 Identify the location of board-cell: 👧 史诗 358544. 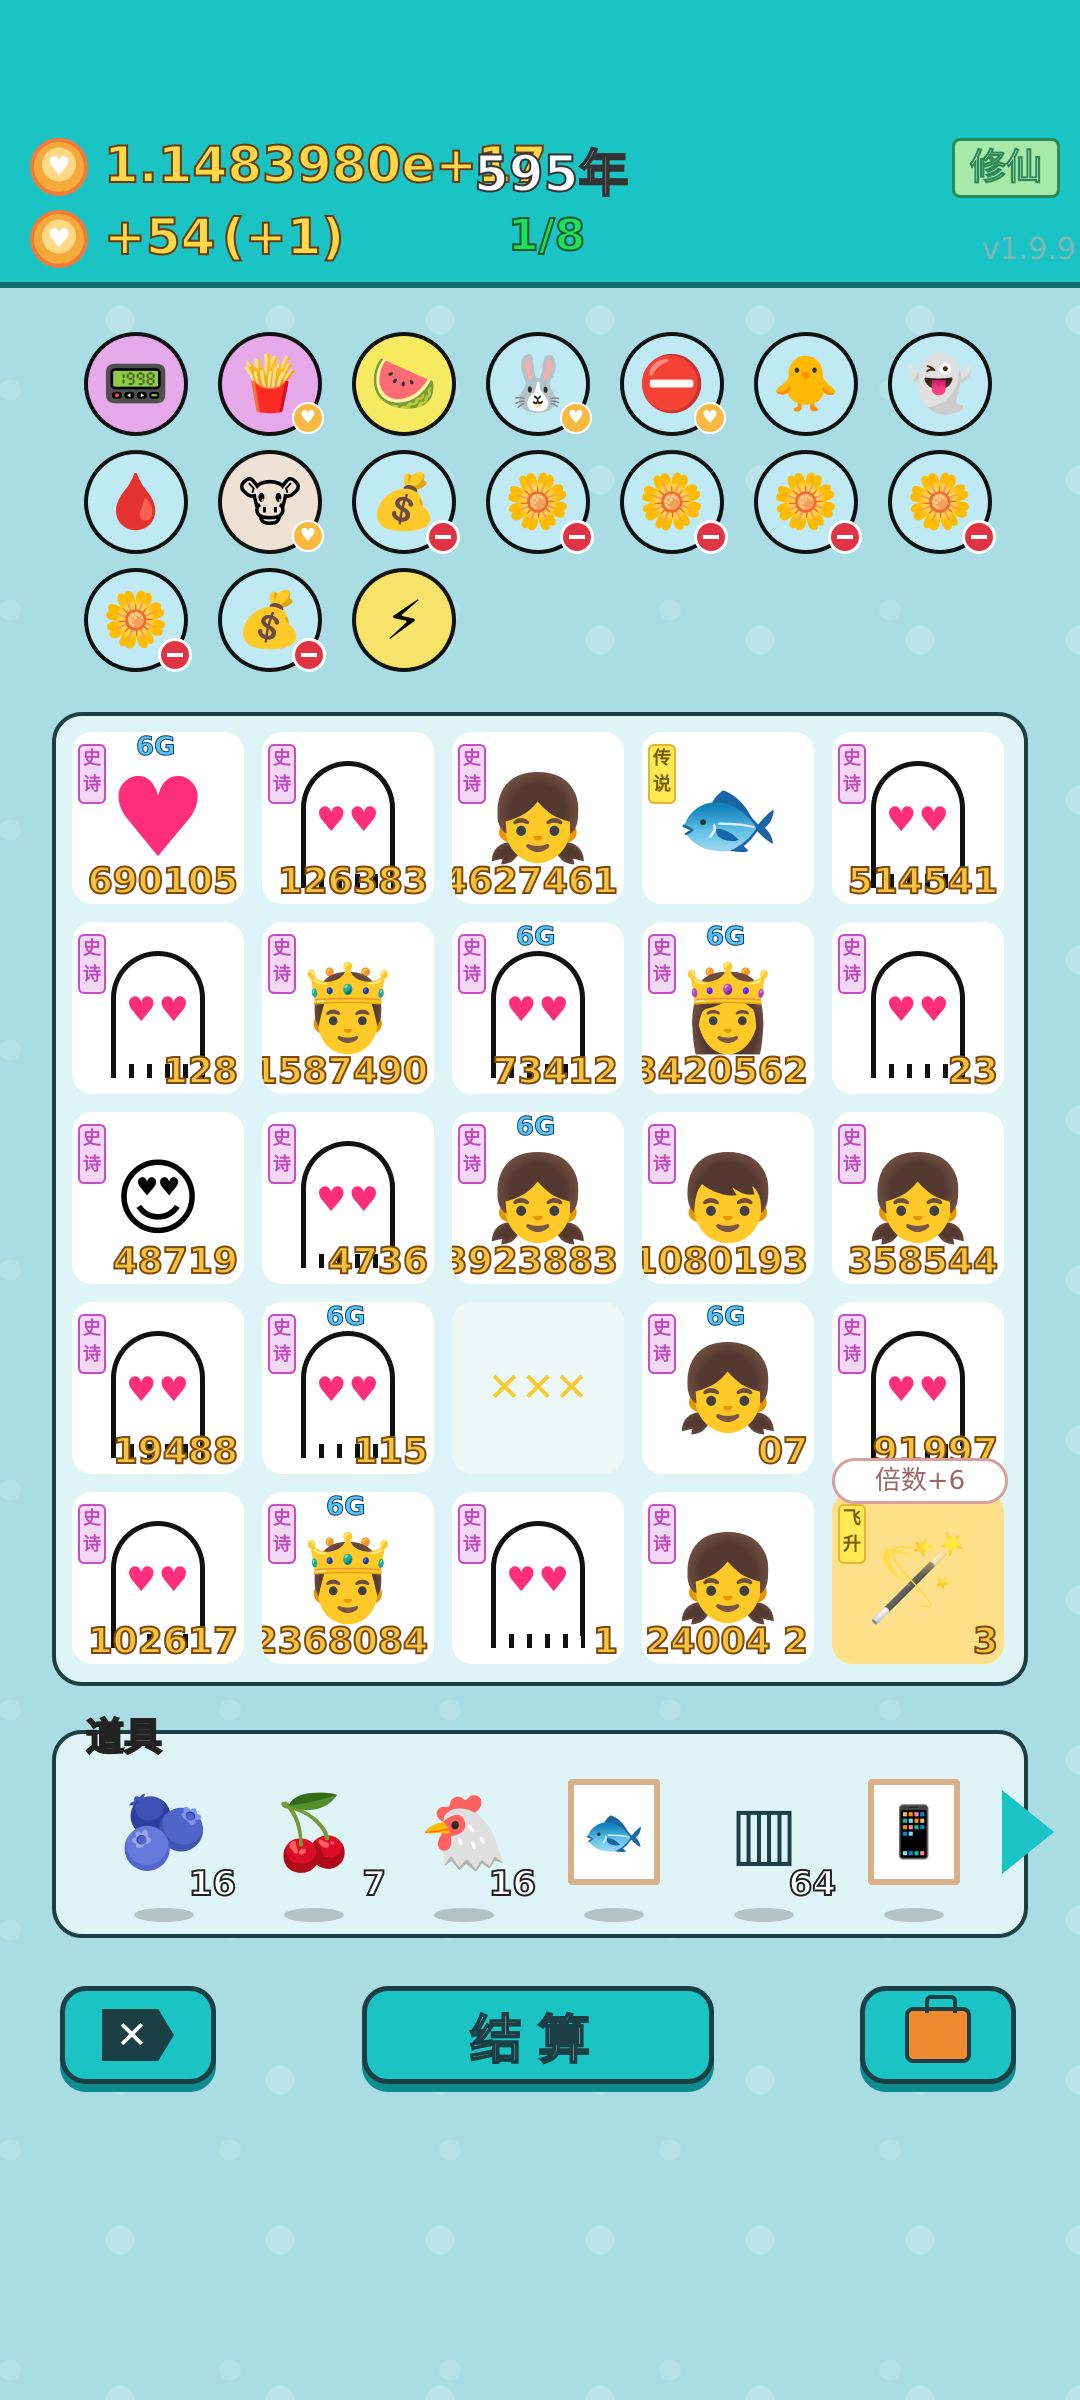
(918, 1198).